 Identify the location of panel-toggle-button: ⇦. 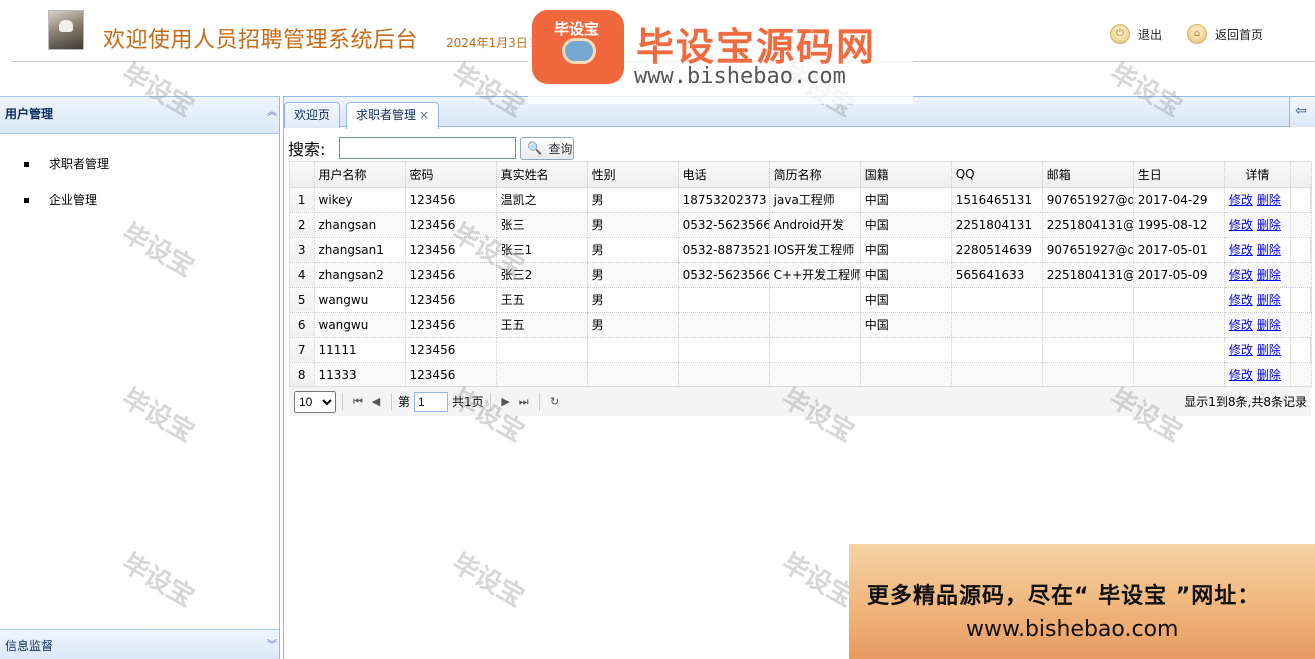
(1302, 112).